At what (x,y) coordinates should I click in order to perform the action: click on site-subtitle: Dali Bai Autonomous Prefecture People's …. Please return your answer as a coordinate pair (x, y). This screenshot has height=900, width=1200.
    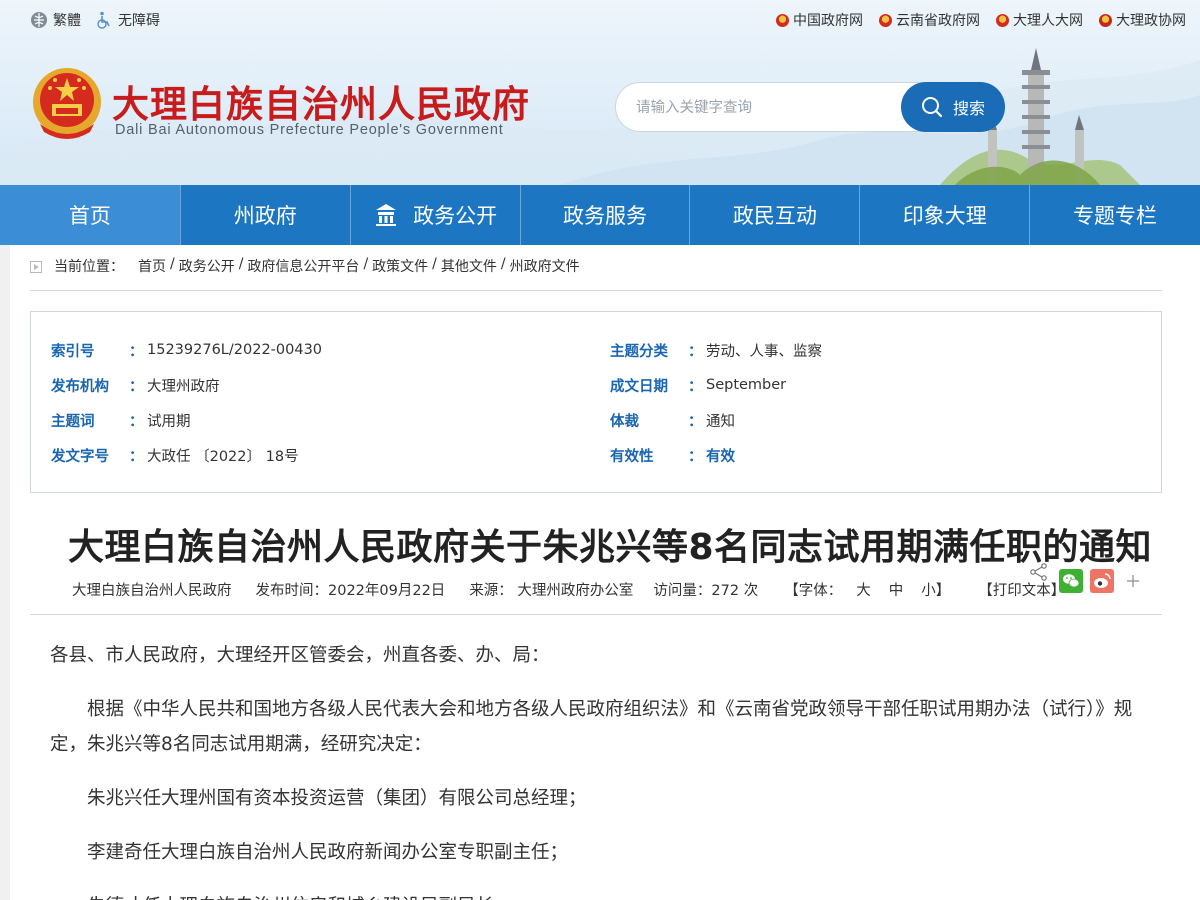
    Looking at the image, I should click on (309, 130).